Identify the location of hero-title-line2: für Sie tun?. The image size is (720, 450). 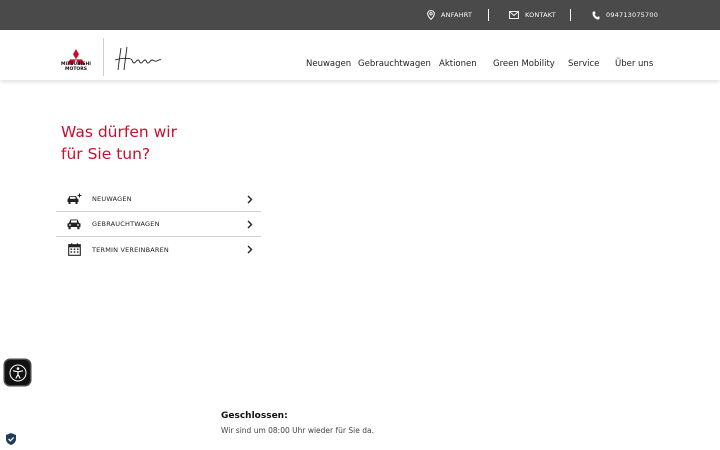
(106, 154).